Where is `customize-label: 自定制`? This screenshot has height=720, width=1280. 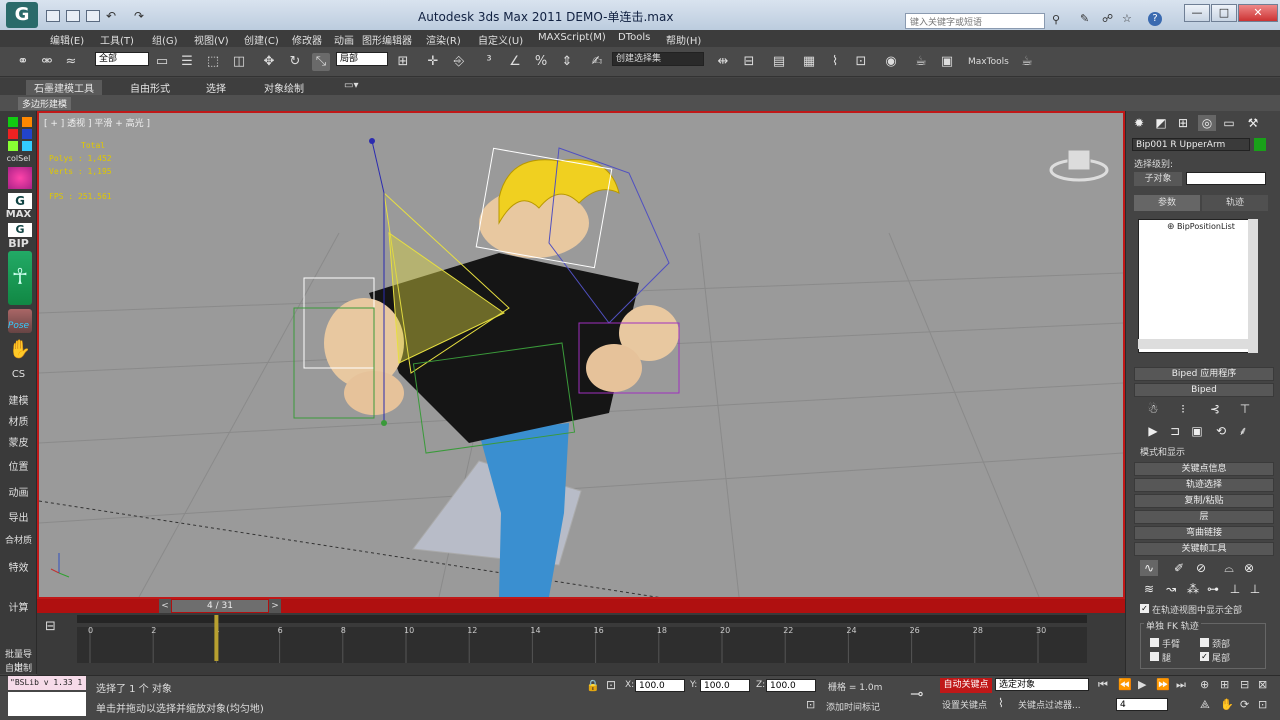
customize-label: 自定制 is located at coordinates (18, 667).